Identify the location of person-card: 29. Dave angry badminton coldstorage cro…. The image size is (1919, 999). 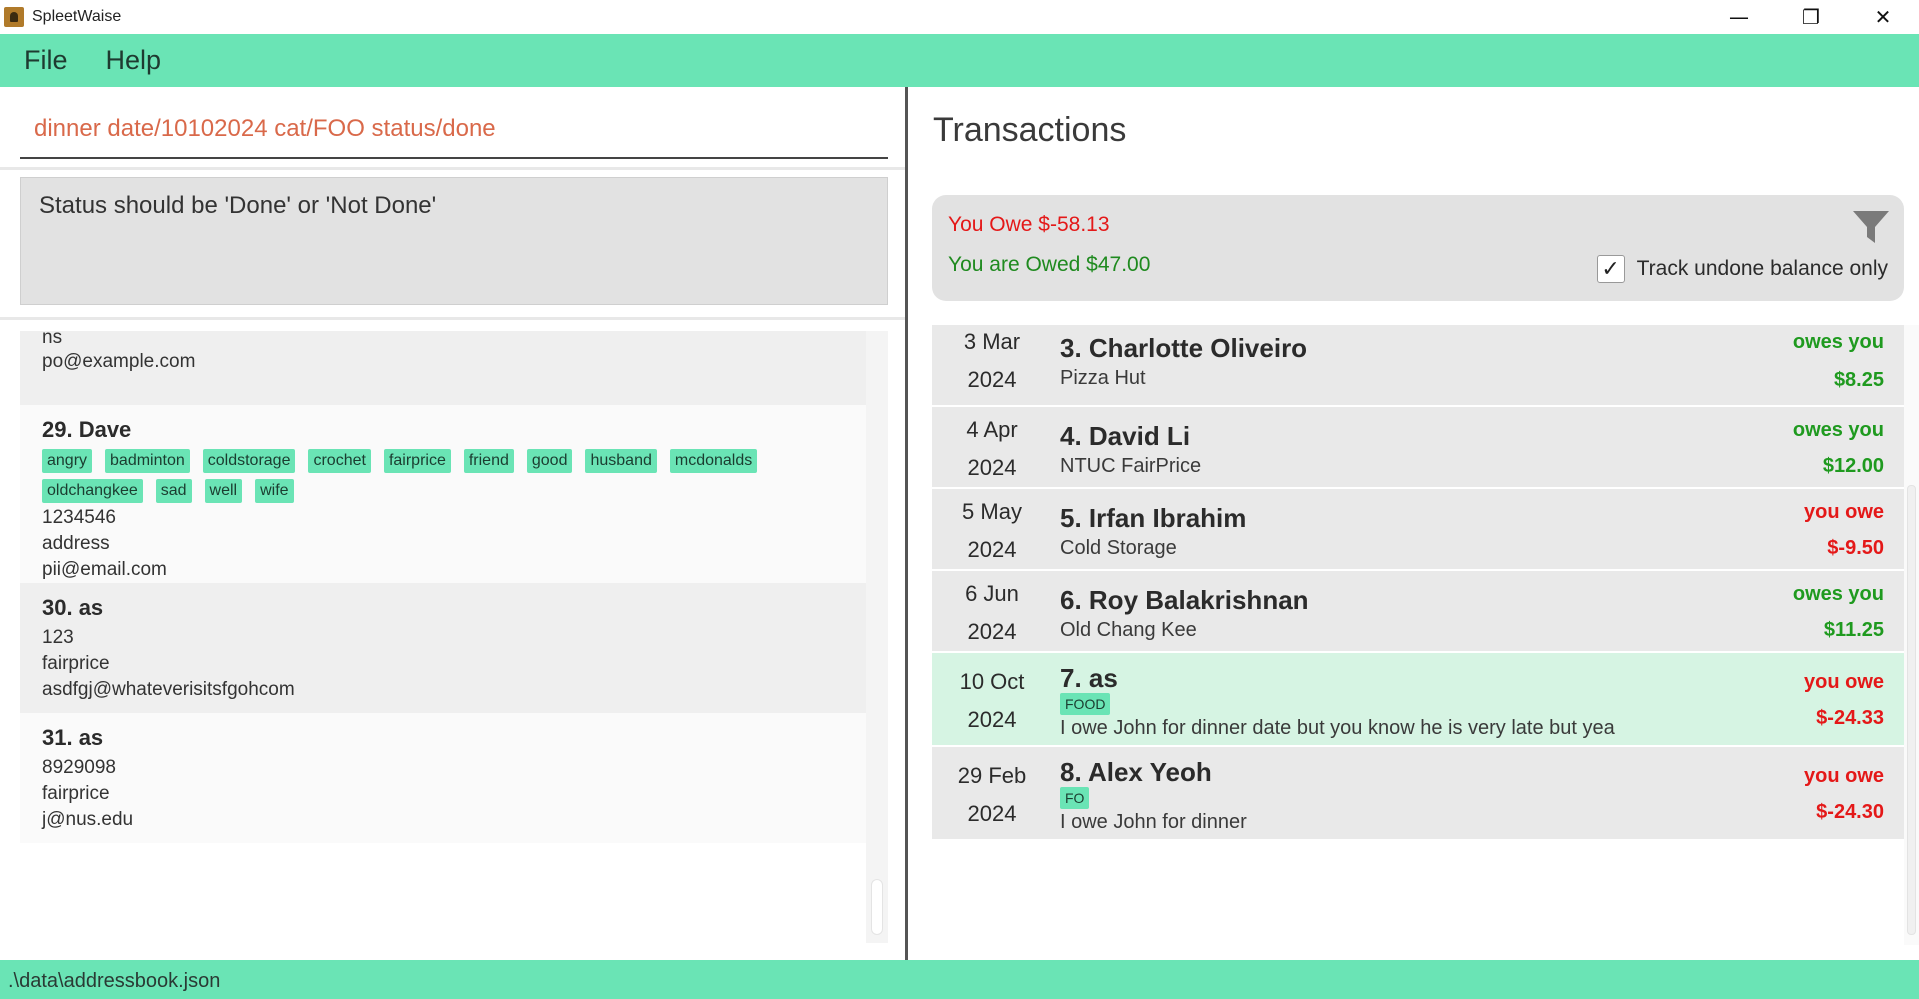
(443, 494).